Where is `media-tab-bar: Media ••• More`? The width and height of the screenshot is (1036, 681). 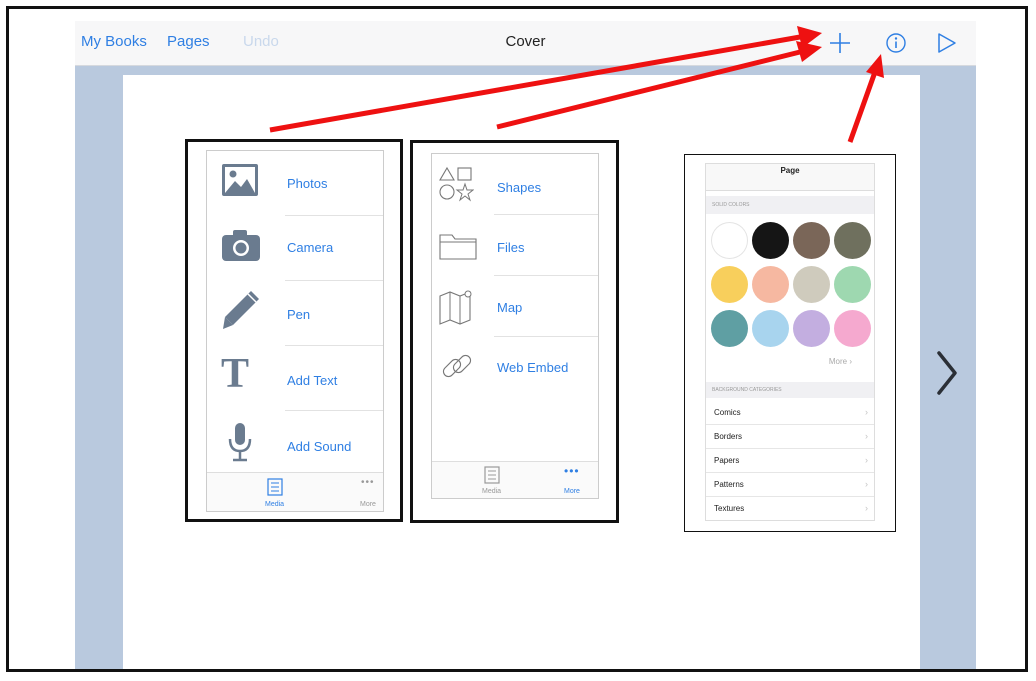
media-tab-bar: Media ••• More is located at coordinates (295, 491).